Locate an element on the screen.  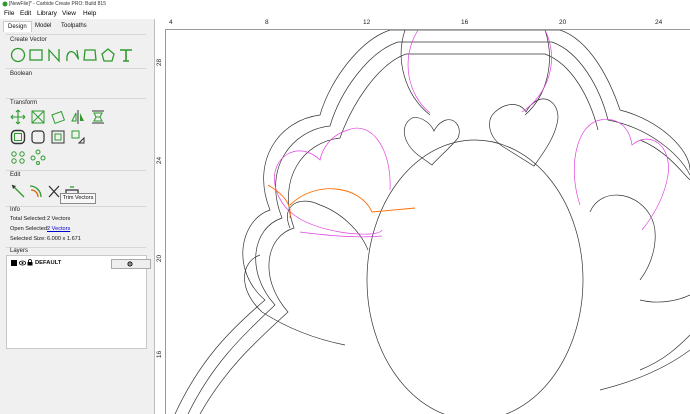
curve-icon is located at coordinates (72, 55).